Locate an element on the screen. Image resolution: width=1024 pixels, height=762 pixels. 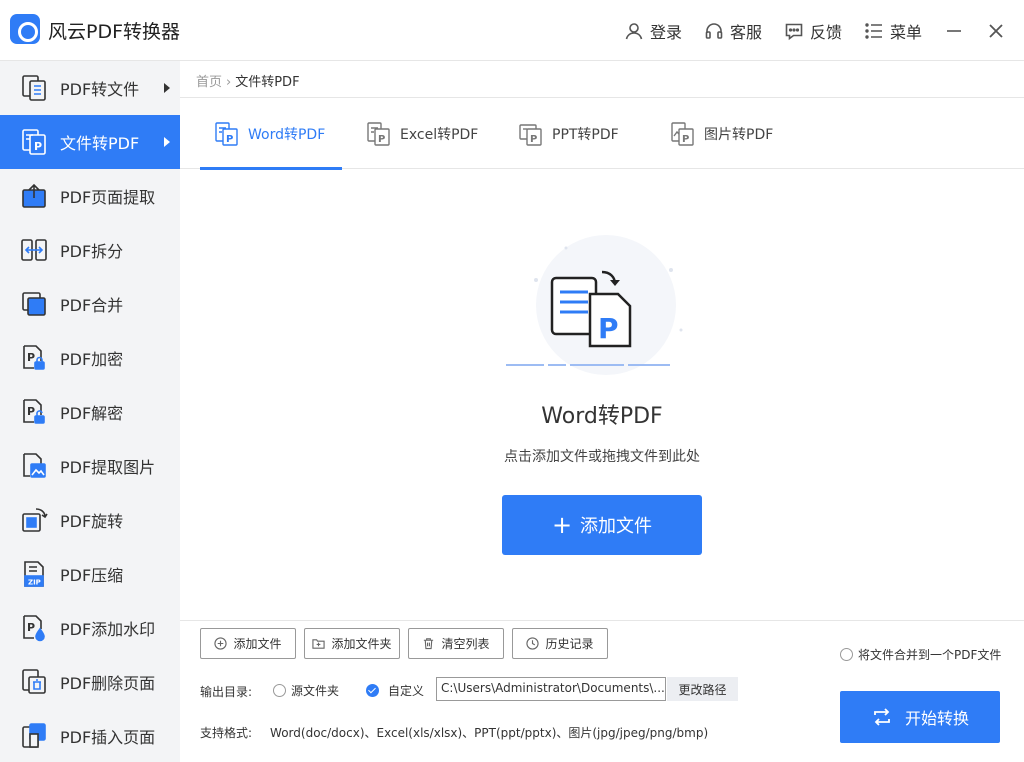
sidebar-item-label: PDF插入页面 is located at coordinates (108, 737).